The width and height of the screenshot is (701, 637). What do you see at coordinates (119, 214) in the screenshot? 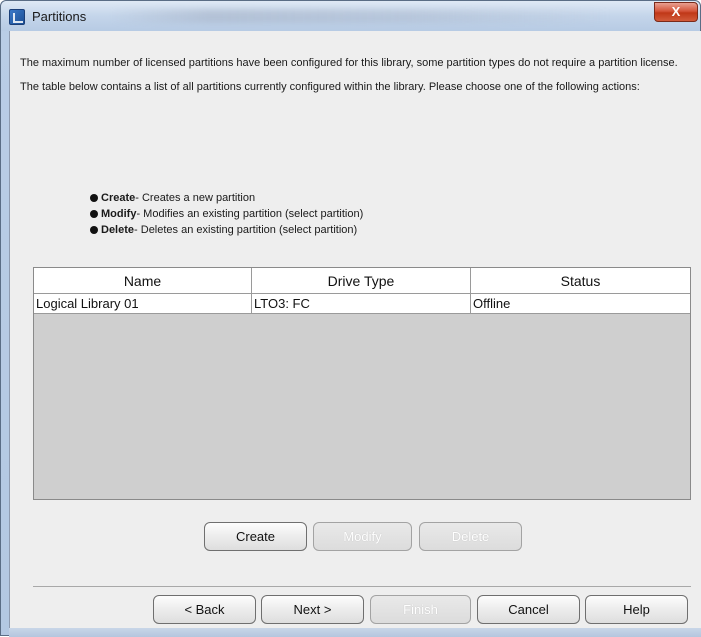
I see `action-name: Modify` at bounding box center [119, 214].